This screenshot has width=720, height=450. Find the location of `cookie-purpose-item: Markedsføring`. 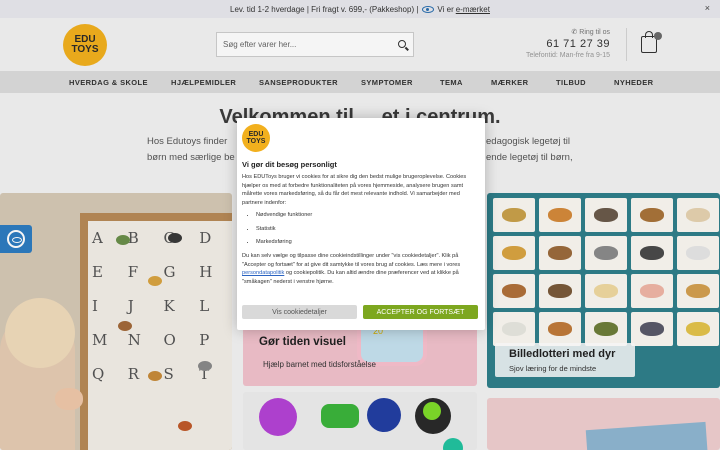

cookie-purpose-item: Markedsføring is located at coordinates (284, 245).